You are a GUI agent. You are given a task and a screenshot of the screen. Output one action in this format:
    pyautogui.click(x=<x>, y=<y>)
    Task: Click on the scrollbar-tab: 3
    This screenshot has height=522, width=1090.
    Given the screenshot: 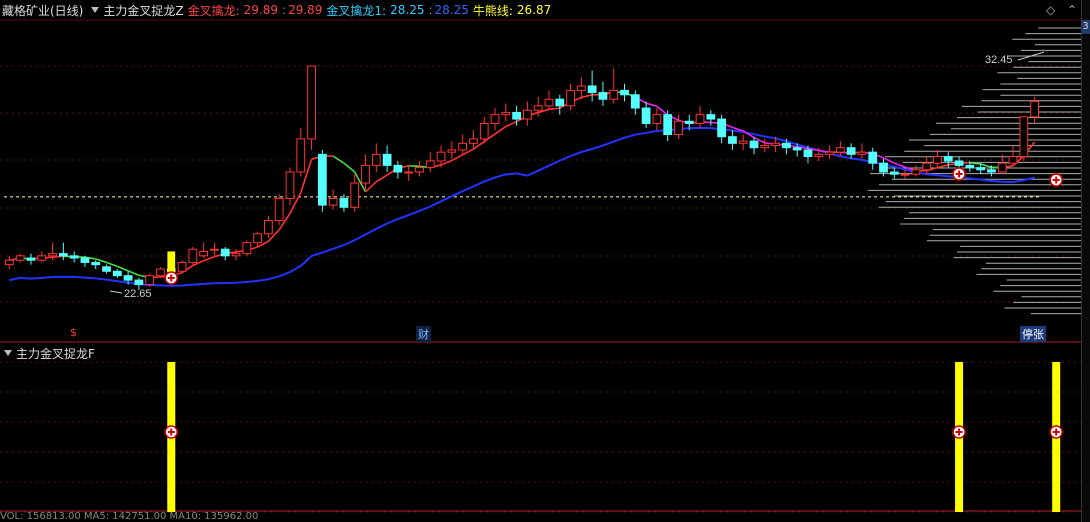 What is the action you would take?
    pyautogui.click(x=1085, y=27)
    